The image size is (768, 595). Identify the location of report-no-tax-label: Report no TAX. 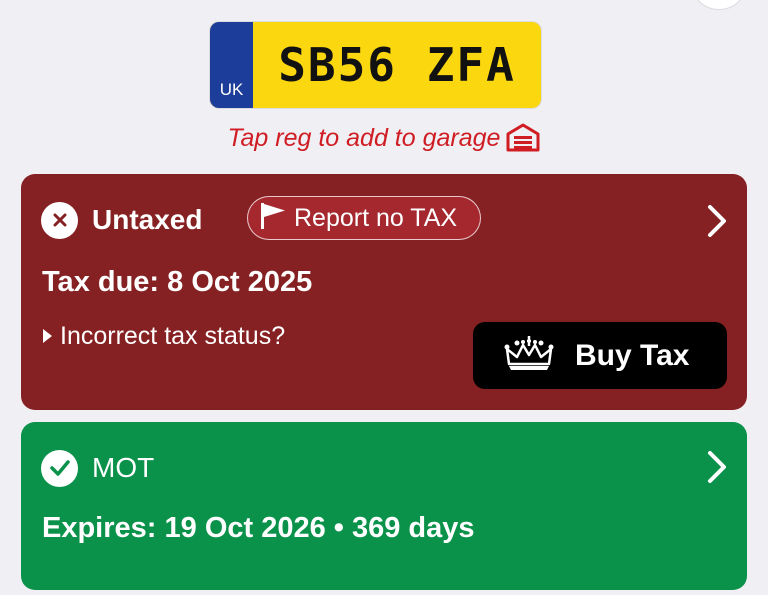
(376, 217).